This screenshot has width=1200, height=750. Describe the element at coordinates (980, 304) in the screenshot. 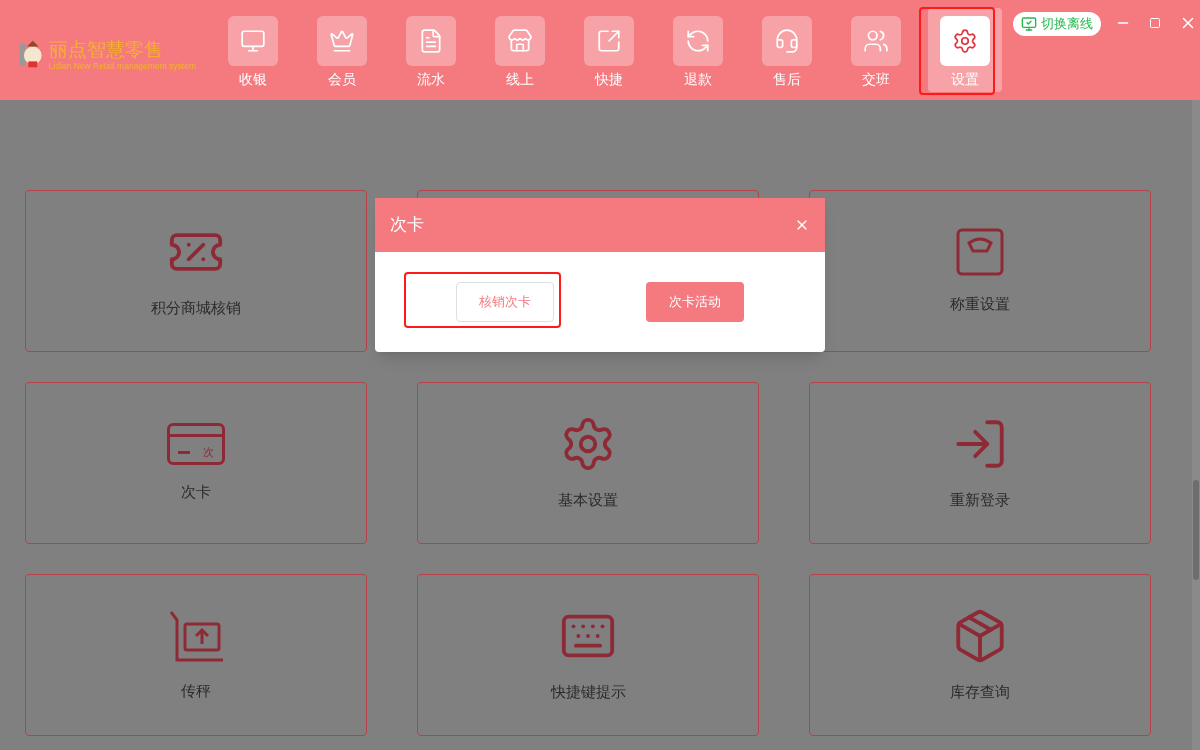

I see `tile-label: 称重设置` at that location.